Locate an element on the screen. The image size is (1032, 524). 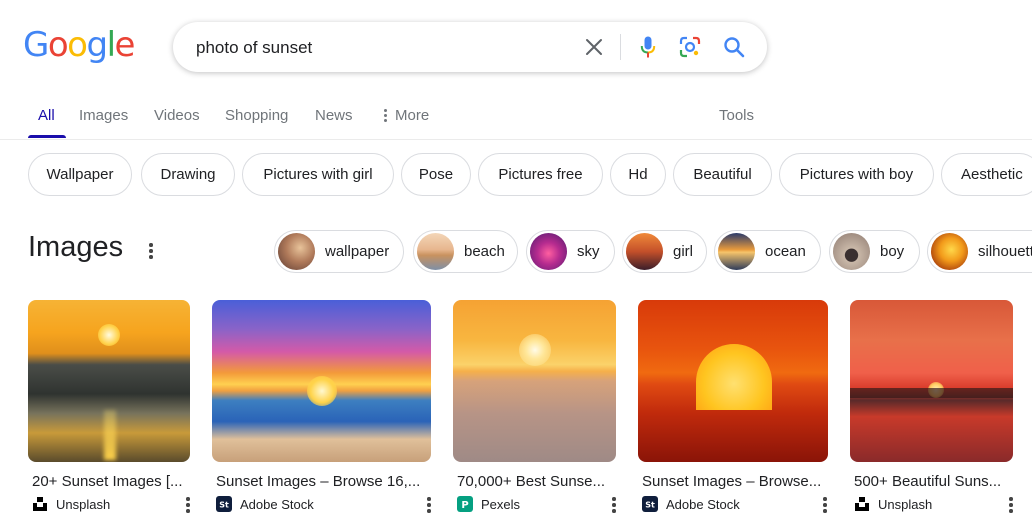
pill-beach: beach is located at coordinates (465, 251).